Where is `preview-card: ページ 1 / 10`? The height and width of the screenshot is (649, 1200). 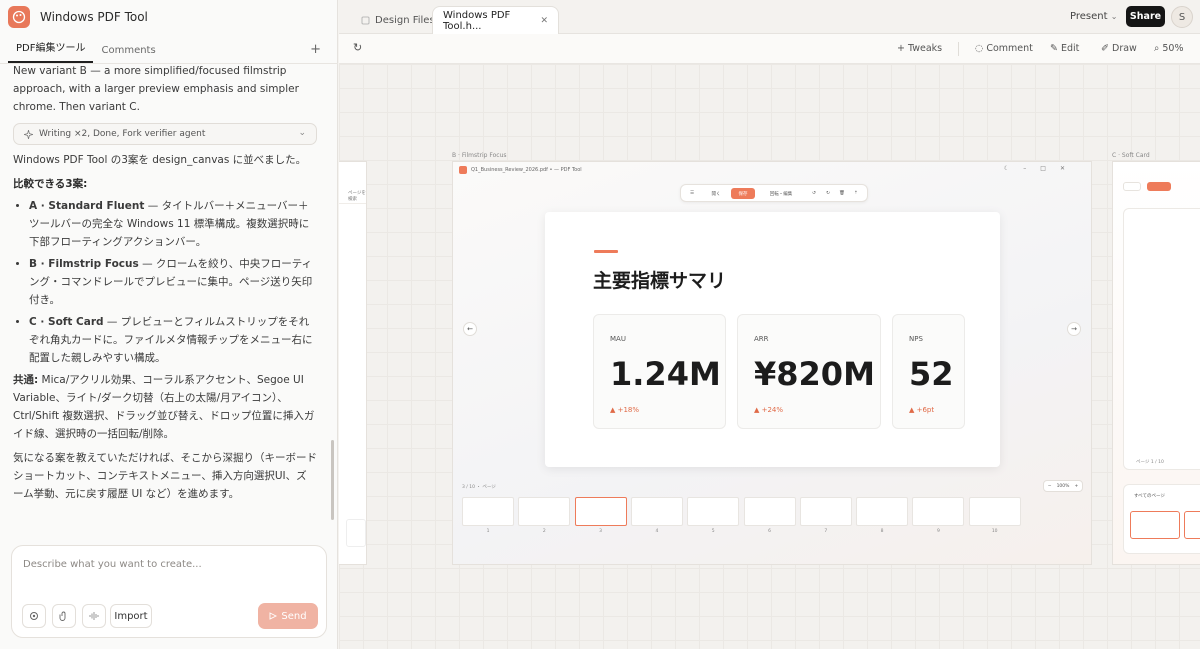 preview-card: ページ 1 / 10 is located at coordinates (1161, 339).